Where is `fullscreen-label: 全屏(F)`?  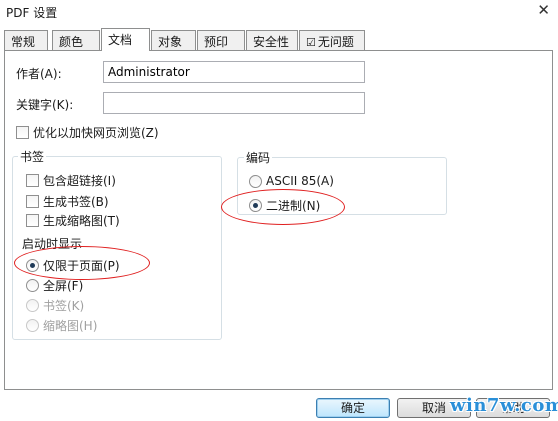
fullscreen-label: 全屏(F) is located at coordinates (63, 286).